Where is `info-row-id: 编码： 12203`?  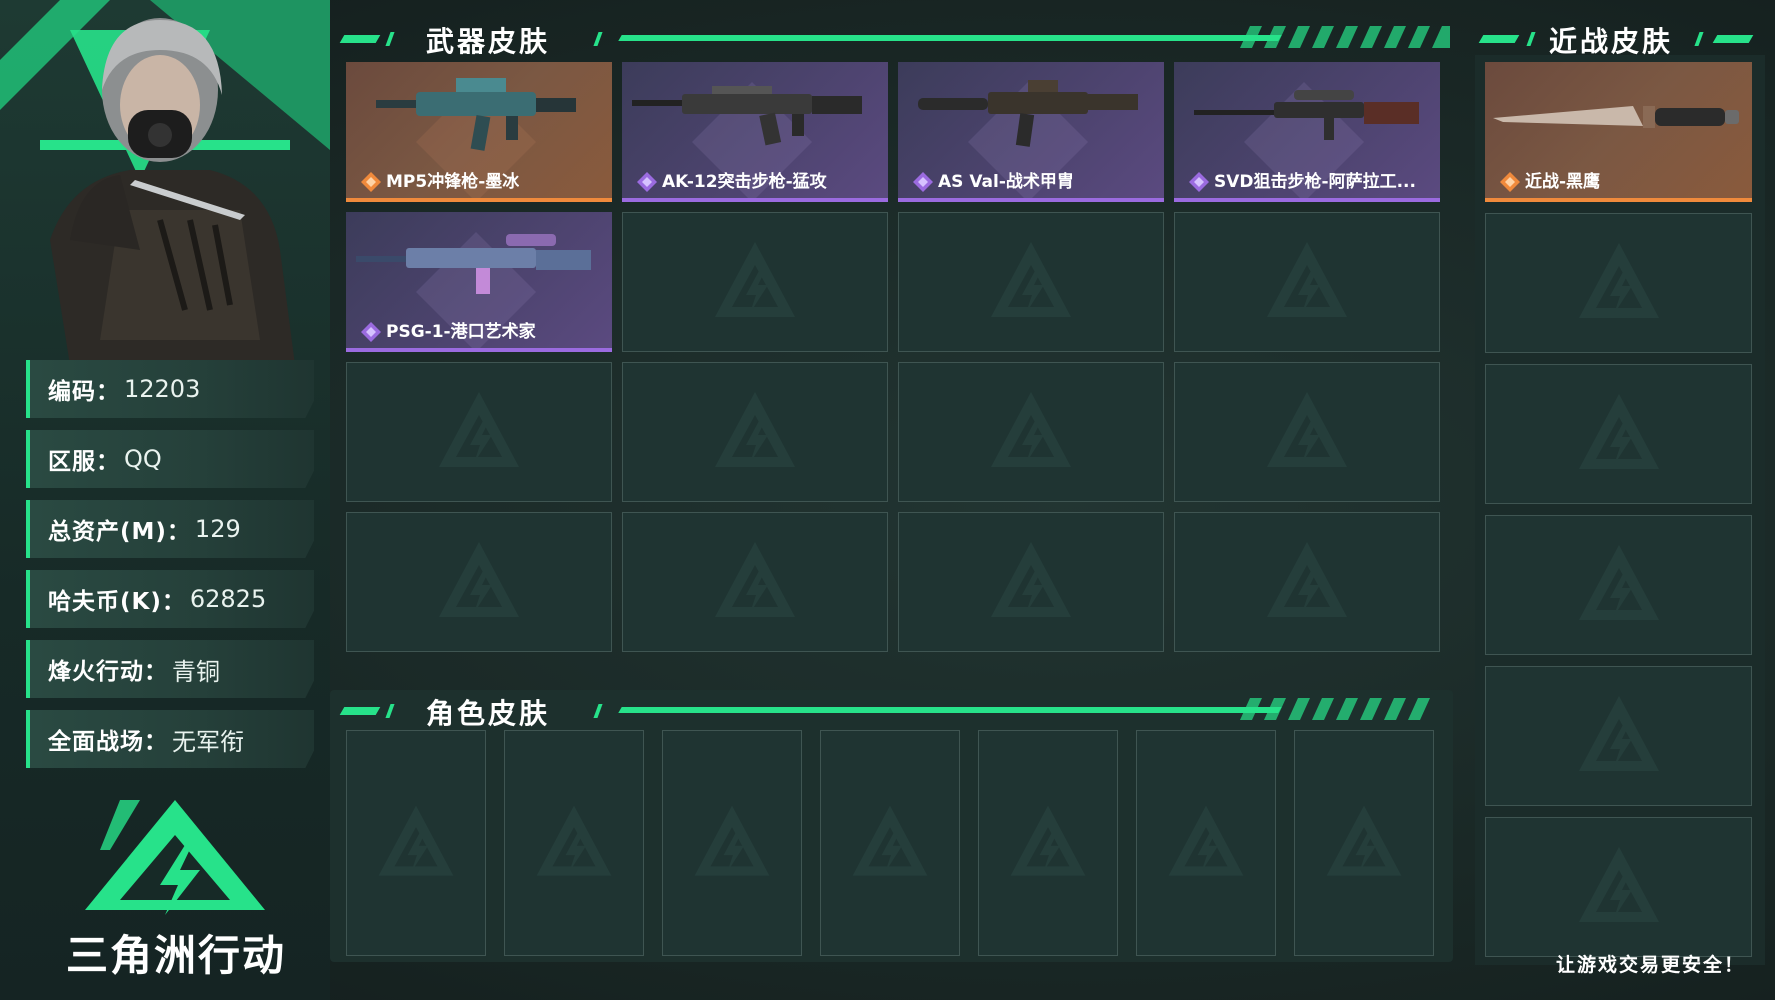
info-row-id: 编码： 12203 is located at coordinates (170, 389).